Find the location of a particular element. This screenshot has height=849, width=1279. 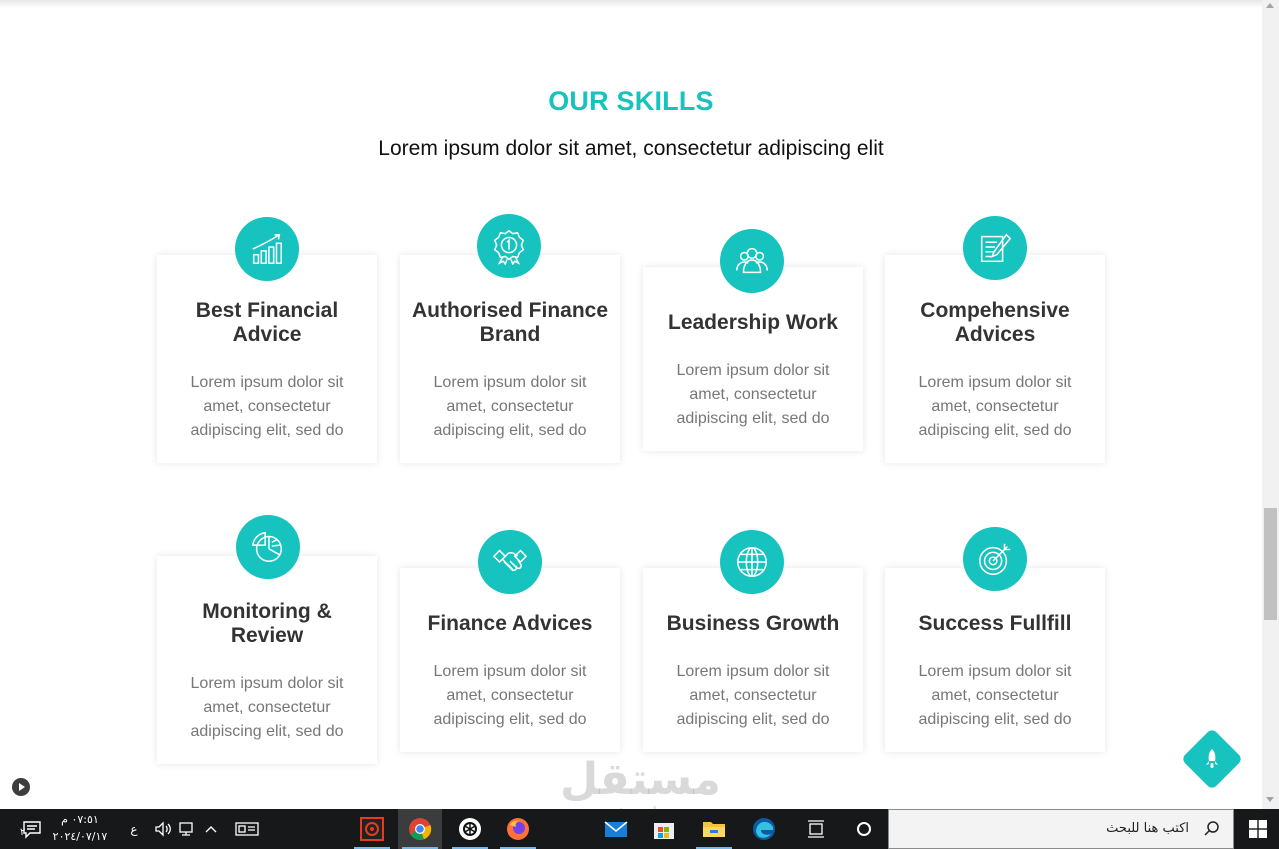

watermark-arabic: مستقل is located at coordinates (640, 779).